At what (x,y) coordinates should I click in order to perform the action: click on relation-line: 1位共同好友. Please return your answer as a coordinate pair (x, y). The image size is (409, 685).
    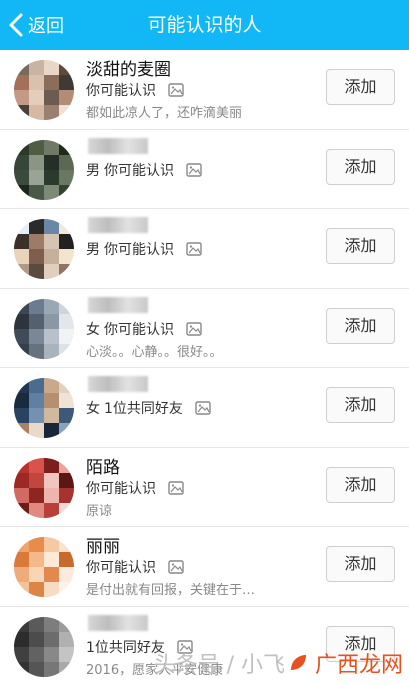
    Looking at the image, I should click on (139, 647).